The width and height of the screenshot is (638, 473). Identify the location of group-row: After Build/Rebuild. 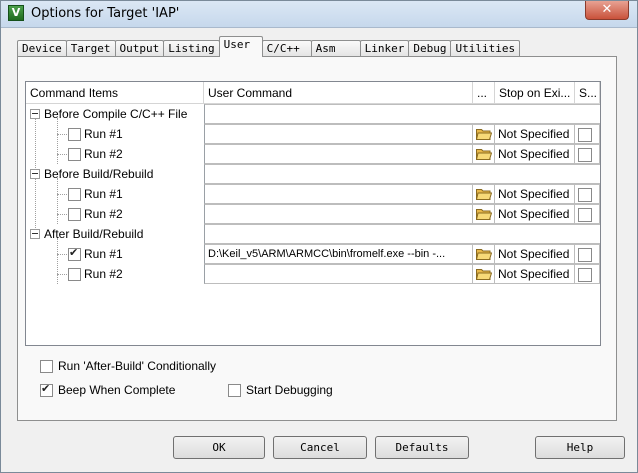
(314, 234).